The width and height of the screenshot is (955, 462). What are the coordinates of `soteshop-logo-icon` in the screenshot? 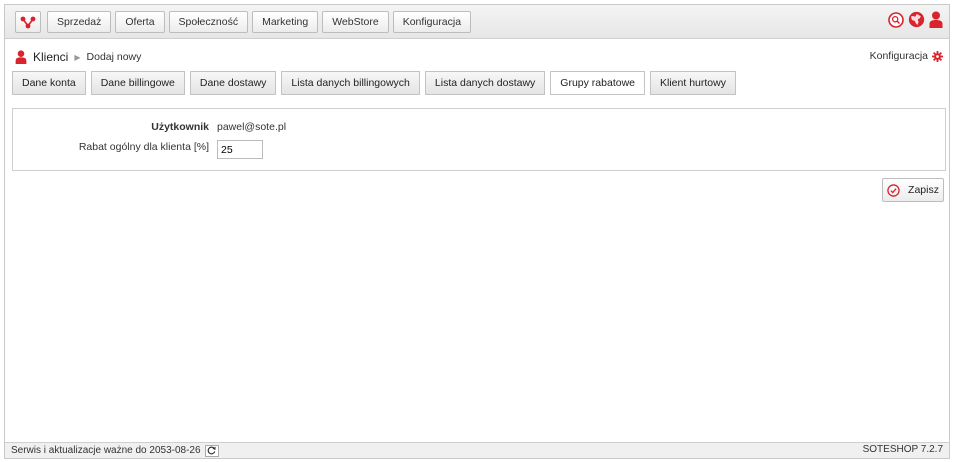 It's located at (28, 22).